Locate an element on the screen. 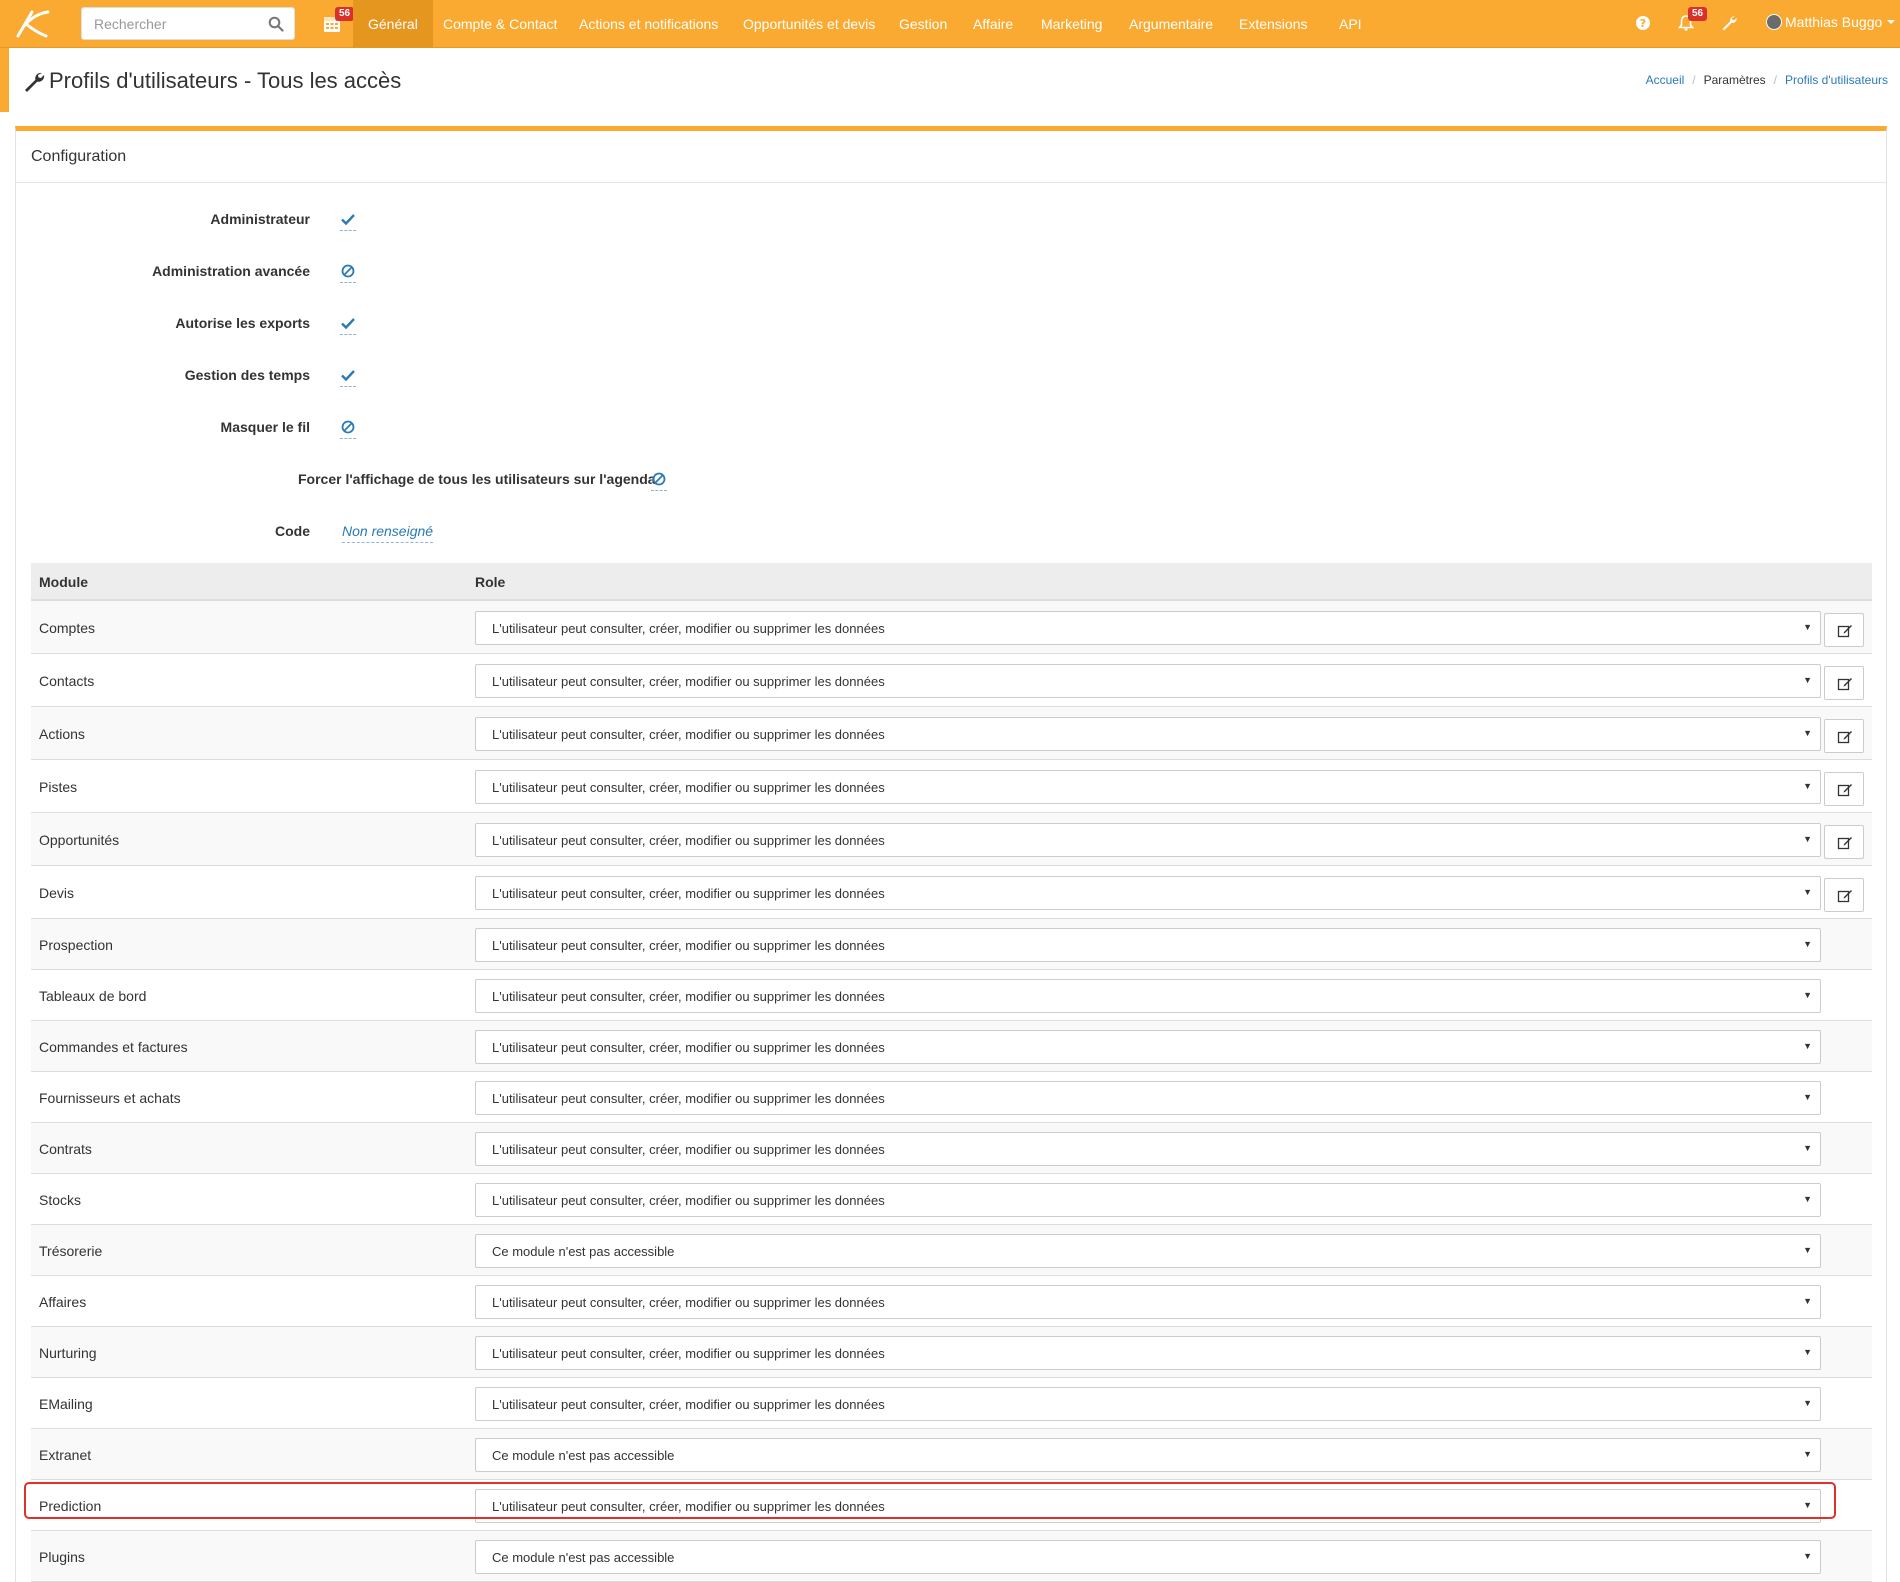 Image resolution: width=1900 pixels, height=1582 pixels. search-box: Rechercher is located at coordinates (188, 23).